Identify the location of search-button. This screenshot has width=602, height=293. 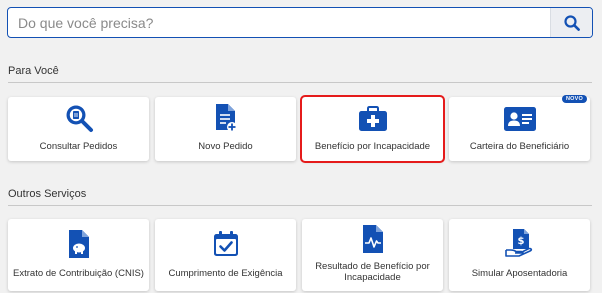
(571, 22).